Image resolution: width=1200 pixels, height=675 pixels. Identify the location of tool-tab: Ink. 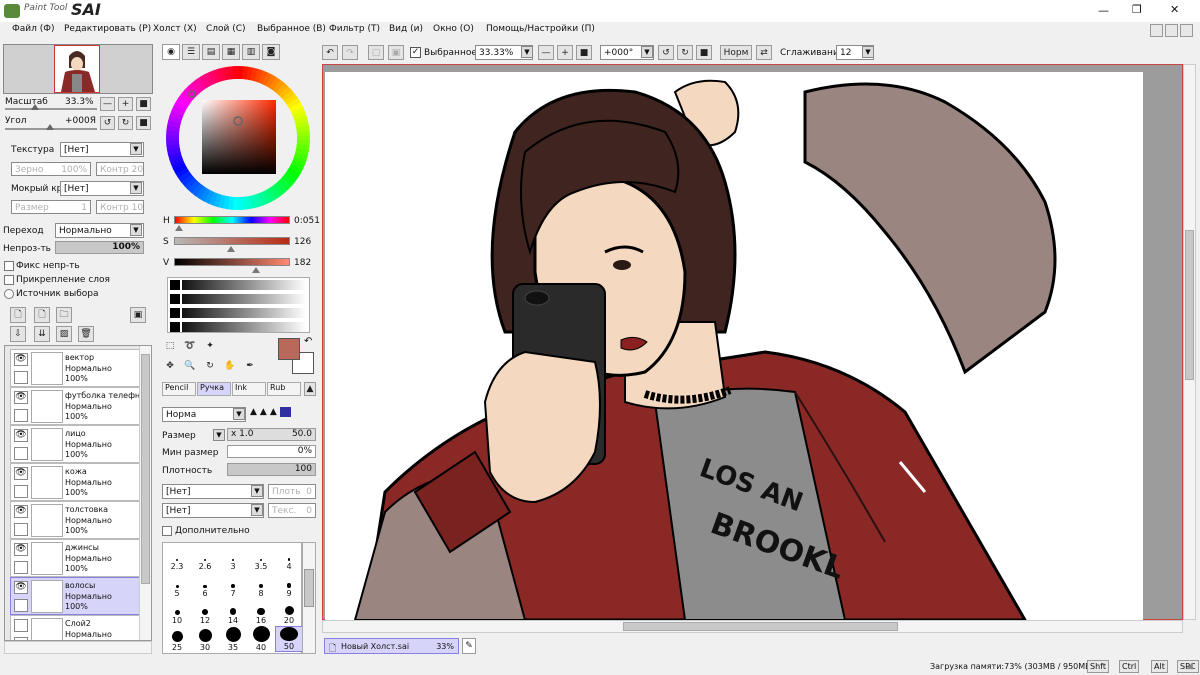
(249, 389).